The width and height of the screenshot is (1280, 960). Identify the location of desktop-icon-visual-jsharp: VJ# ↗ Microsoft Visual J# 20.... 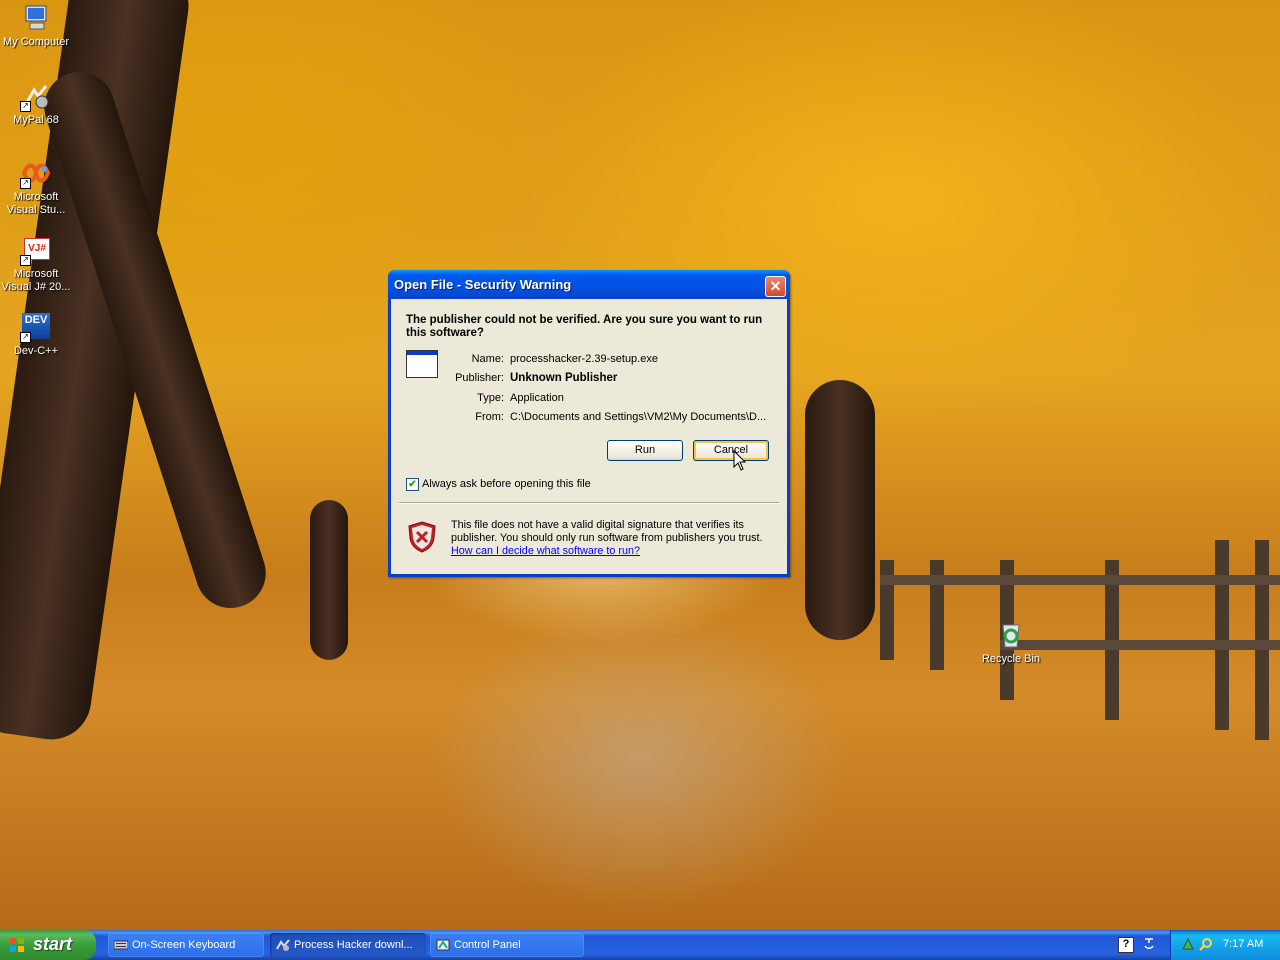
(37, 264).